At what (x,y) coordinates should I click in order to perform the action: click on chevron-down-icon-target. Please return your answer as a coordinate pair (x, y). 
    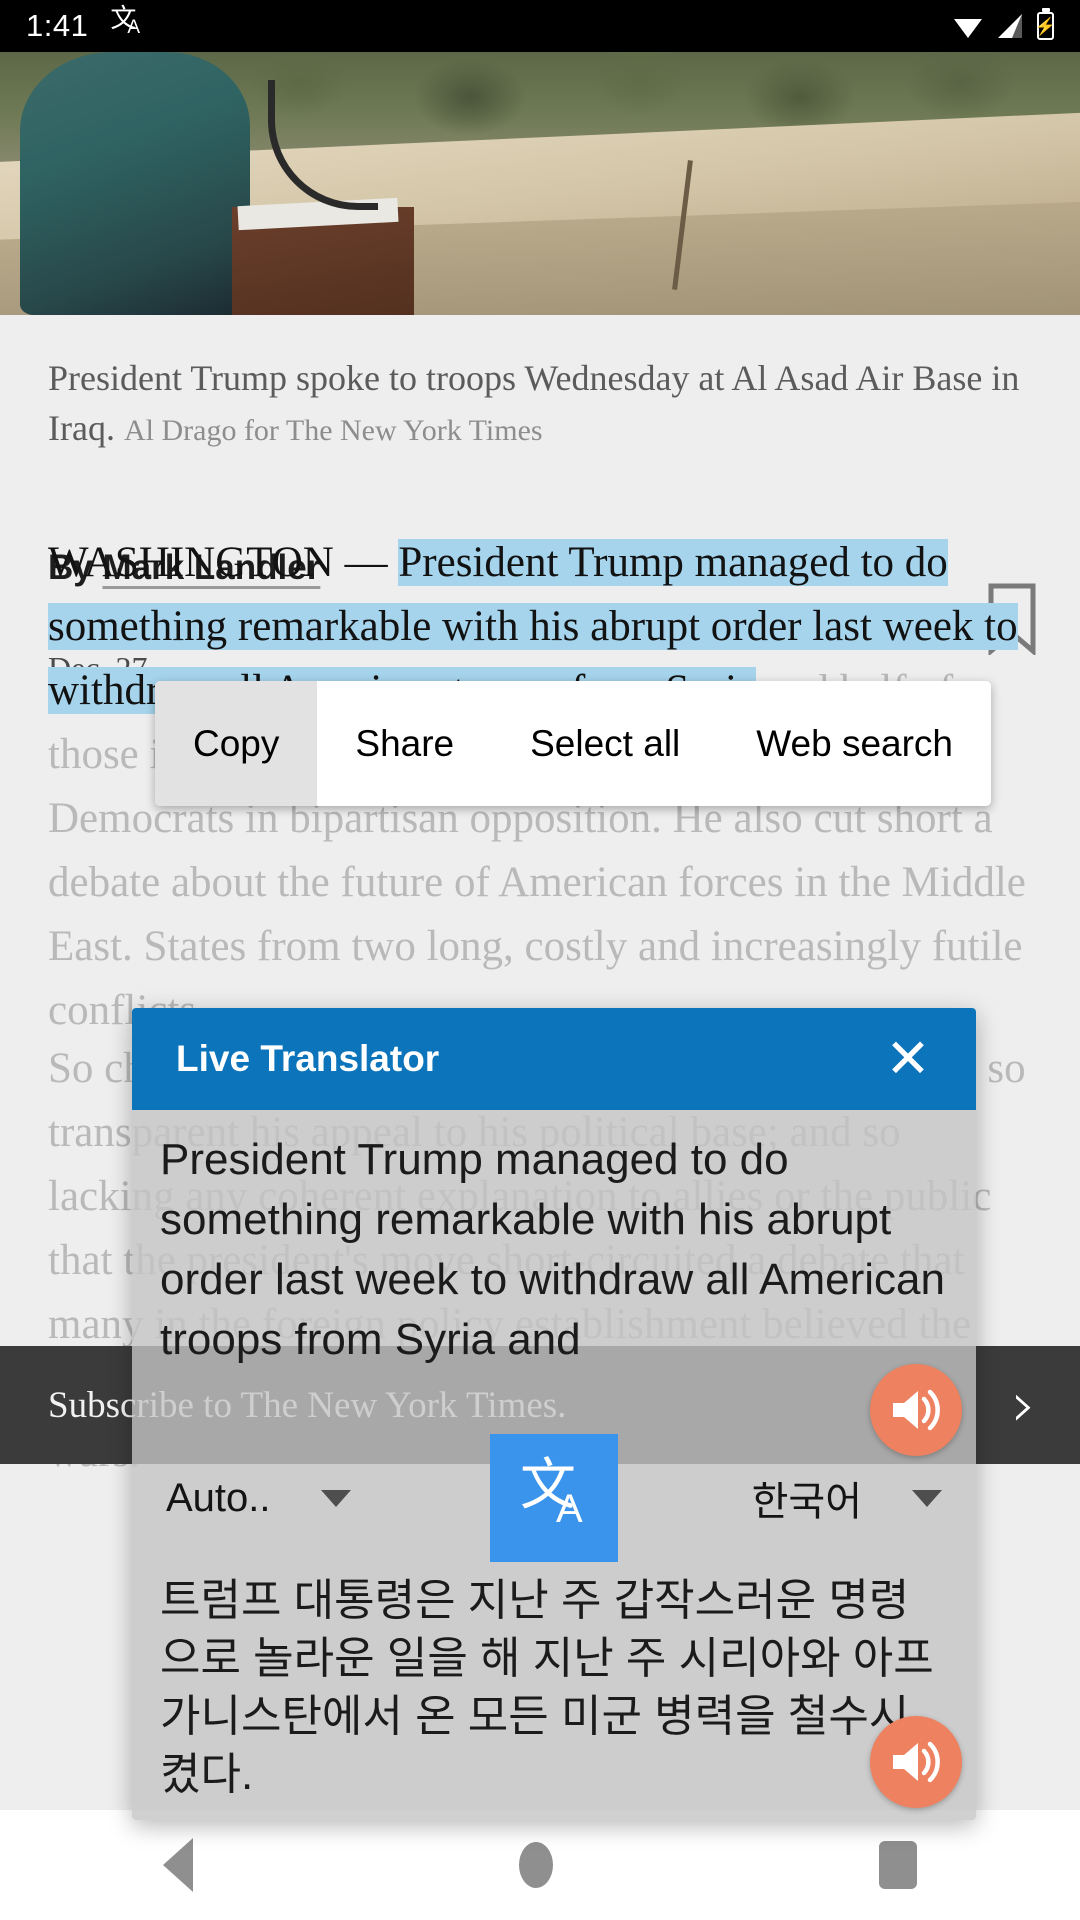
    Looking at the image, I should click on (927, 1498).